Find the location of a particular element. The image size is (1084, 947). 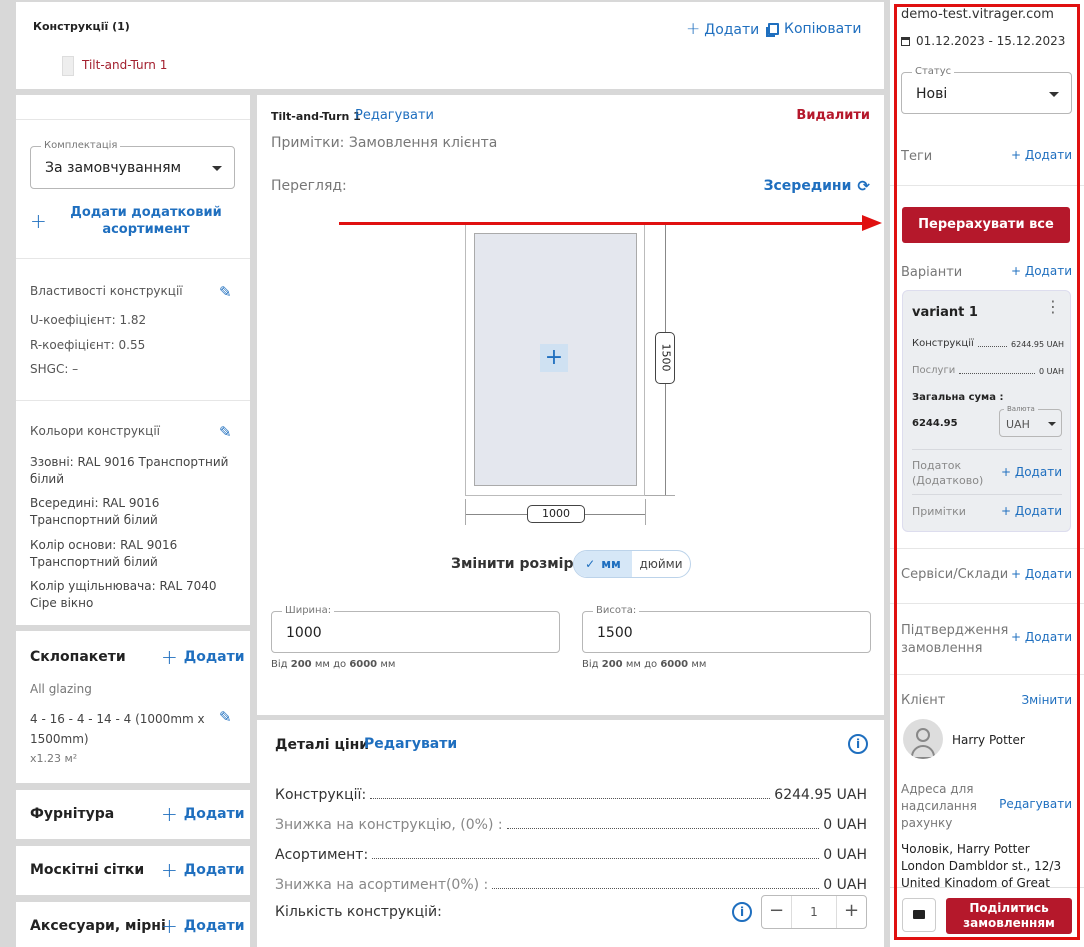

width-dim-tick-right is located at coordinates (645, 512).